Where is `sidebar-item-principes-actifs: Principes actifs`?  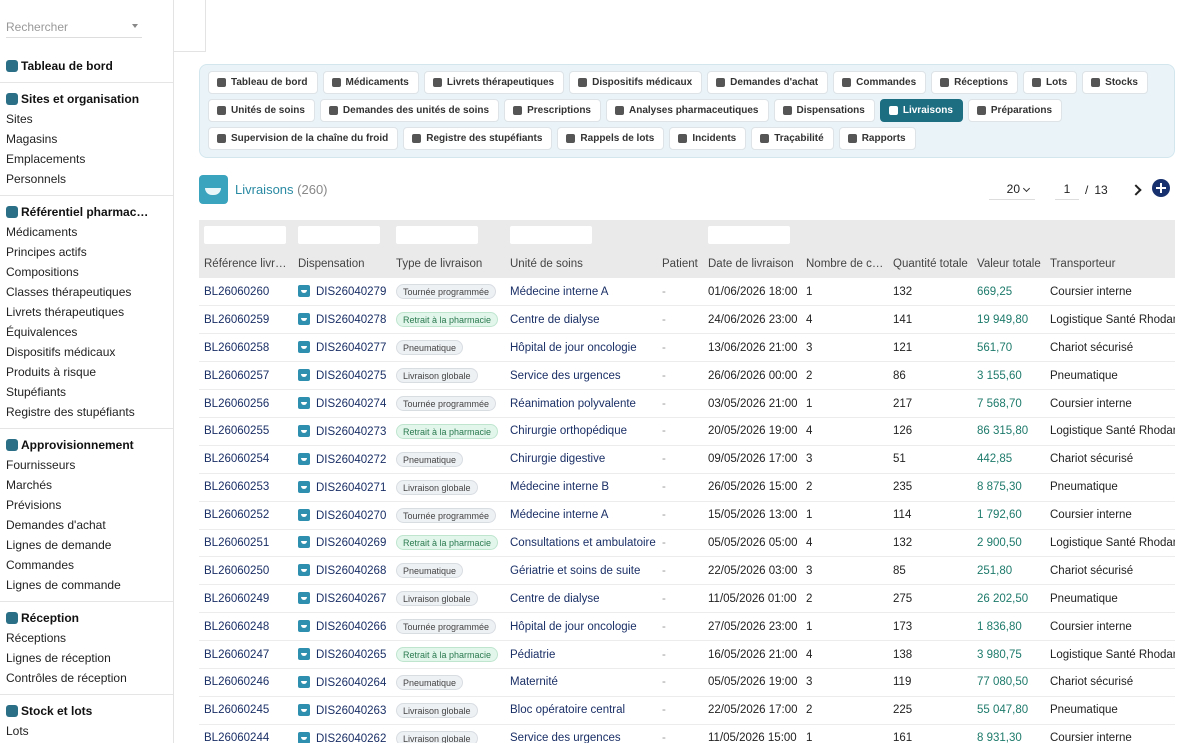 sidebar-item-principes-actifs: Principes actifs is located at coordinates (86, 252).